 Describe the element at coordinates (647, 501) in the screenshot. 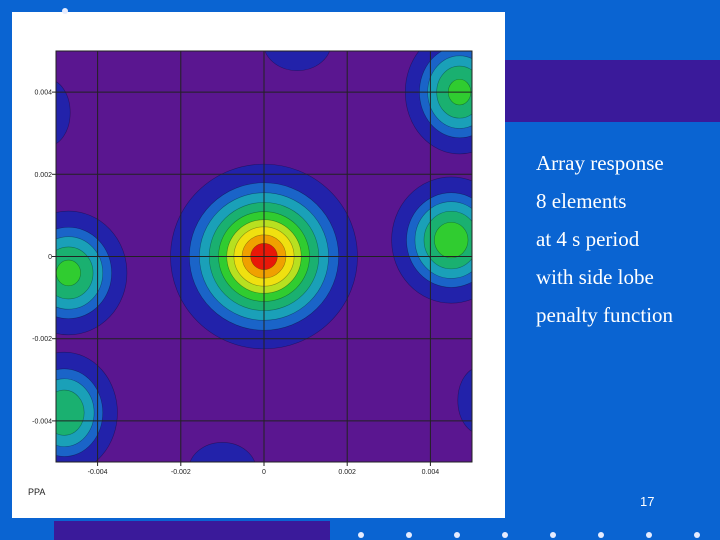

I see `slide-number: 17` at that location.